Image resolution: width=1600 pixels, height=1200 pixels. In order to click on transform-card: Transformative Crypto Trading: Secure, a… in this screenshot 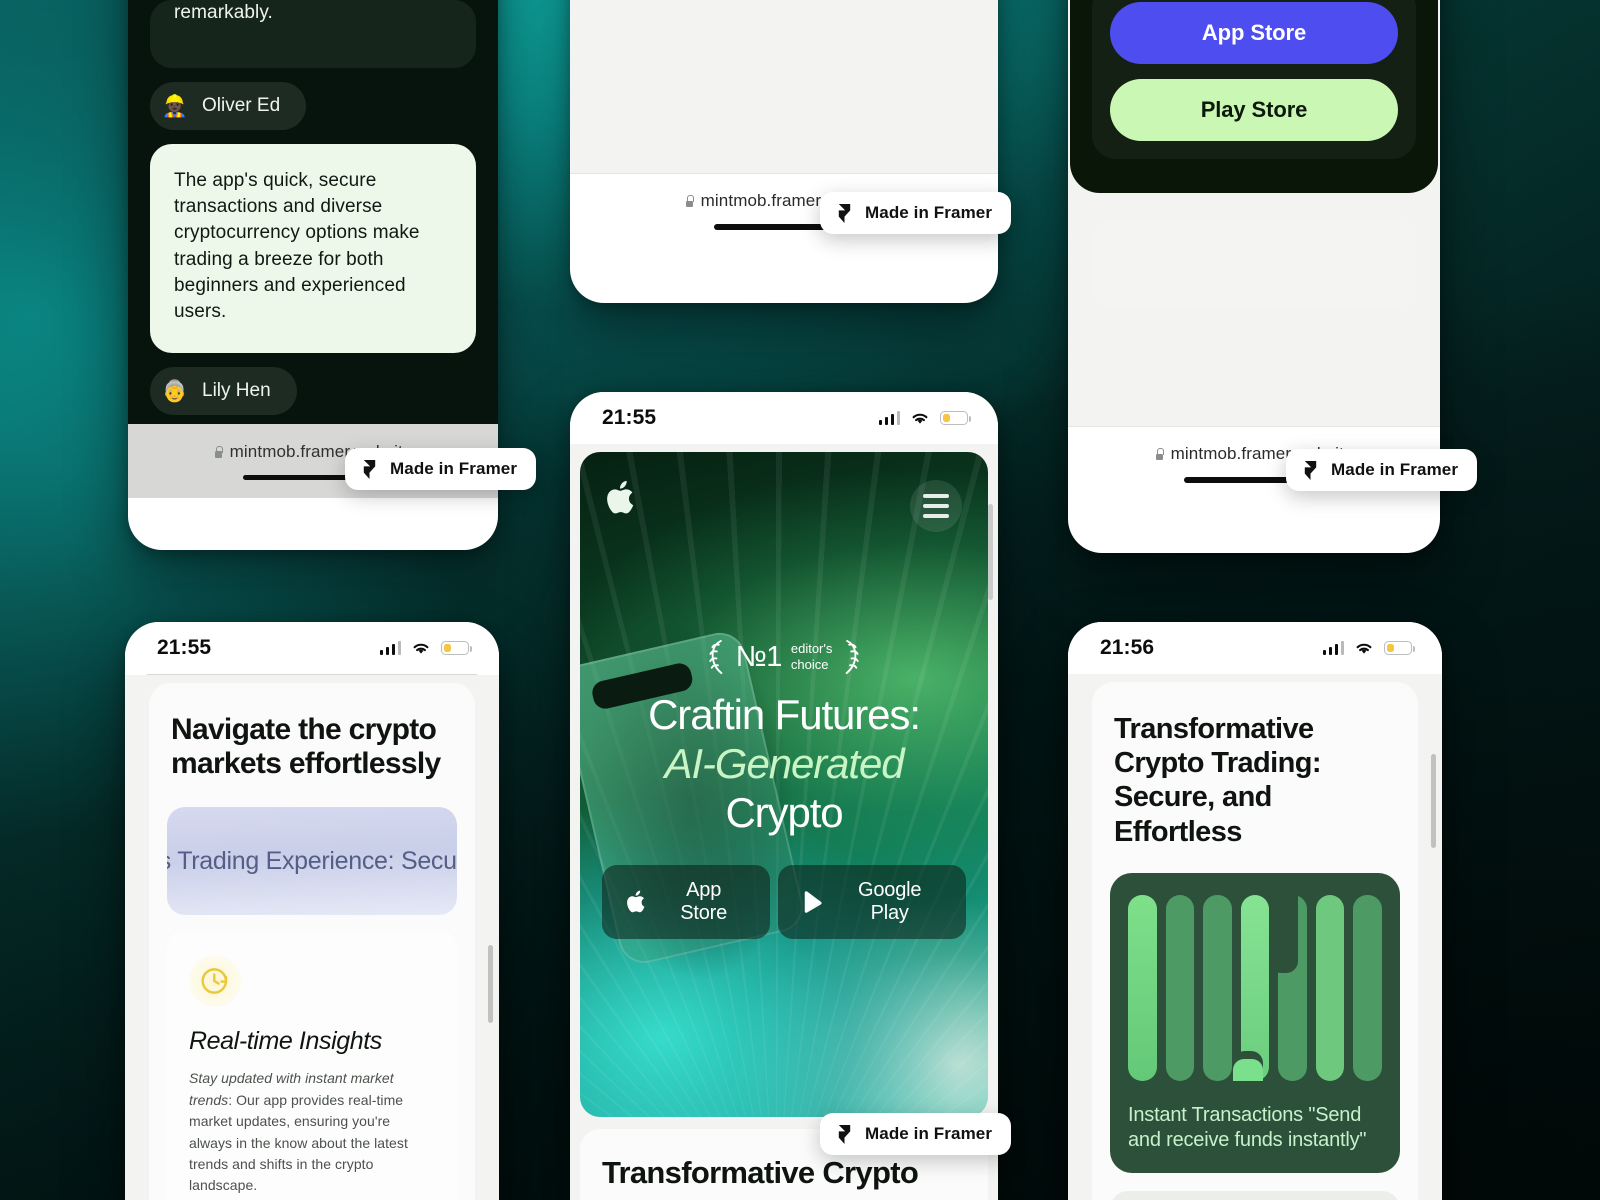, I will do `click(1255, 941)`.